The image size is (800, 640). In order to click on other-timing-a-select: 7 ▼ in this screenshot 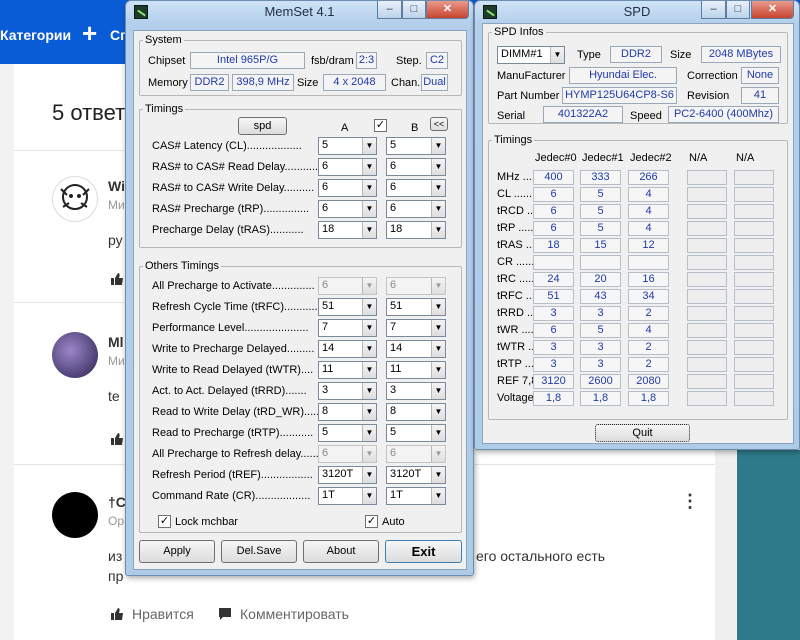, I will do `click(347, 328)`.